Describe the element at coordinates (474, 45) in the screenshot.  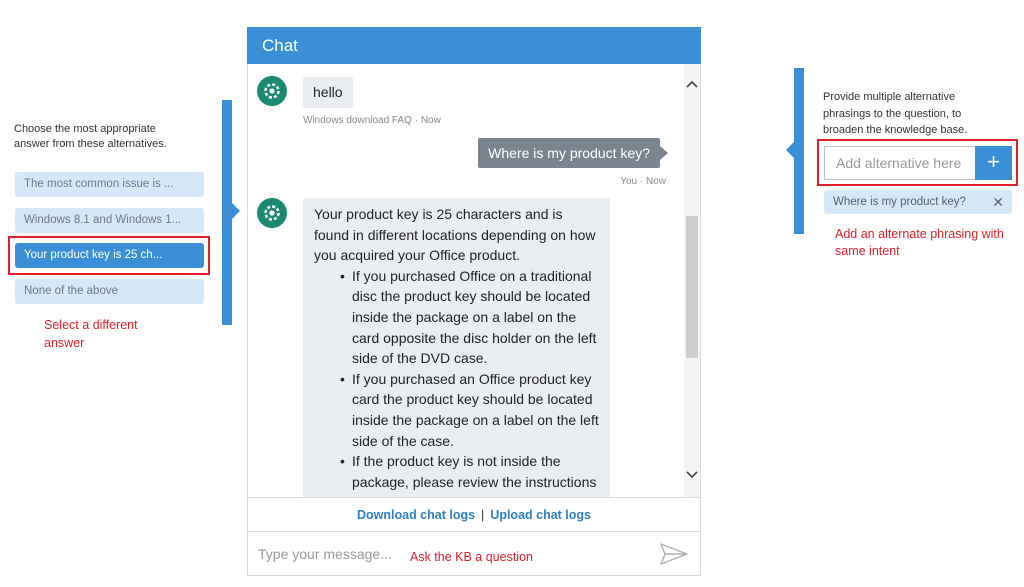
I see `chat-header-title: Chat` at that location.